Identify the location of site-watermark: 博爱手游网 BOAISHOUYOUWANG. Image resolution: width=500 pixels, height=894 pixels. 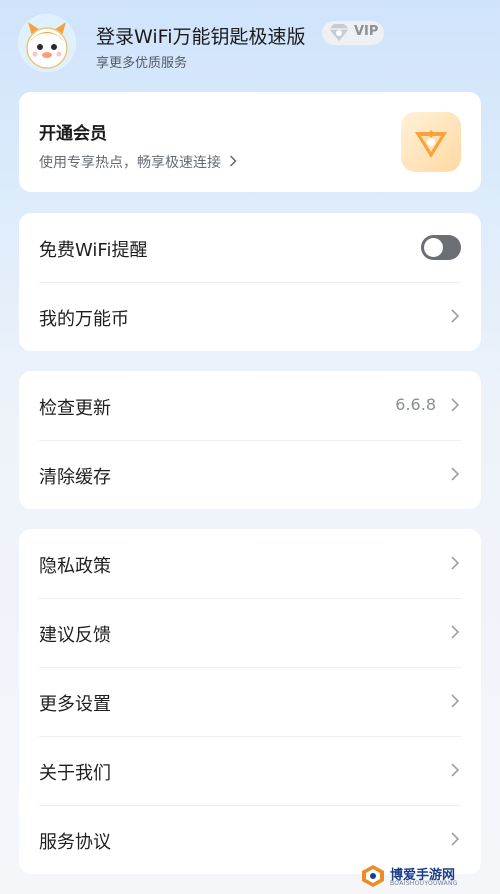
(428, 876).